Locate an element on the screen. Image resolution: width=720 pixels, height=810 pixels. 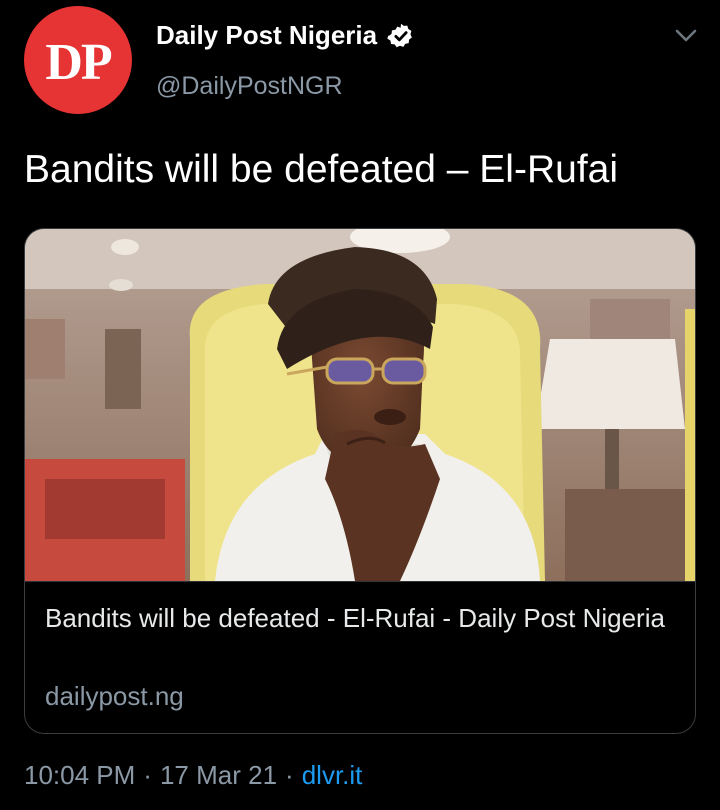
tweet-meta: 10:04 PM · 17 Mar 21 · dlvr.it is located at coordinates (193, 775).